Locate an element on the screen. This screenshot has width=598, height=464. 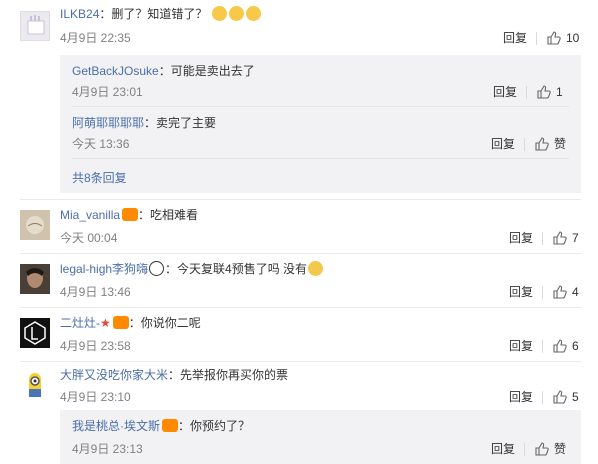
reply-username: 我是桃总·埃文斯 is located at coordinates (116, 426).